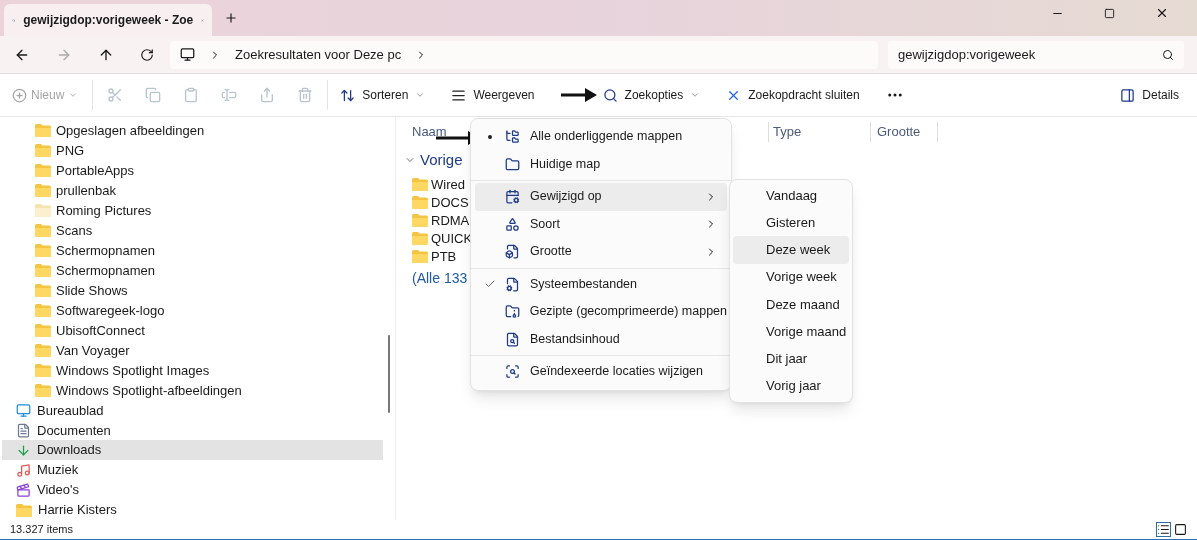  I want to click on item-count: 13.327 items, so click(41, 530).